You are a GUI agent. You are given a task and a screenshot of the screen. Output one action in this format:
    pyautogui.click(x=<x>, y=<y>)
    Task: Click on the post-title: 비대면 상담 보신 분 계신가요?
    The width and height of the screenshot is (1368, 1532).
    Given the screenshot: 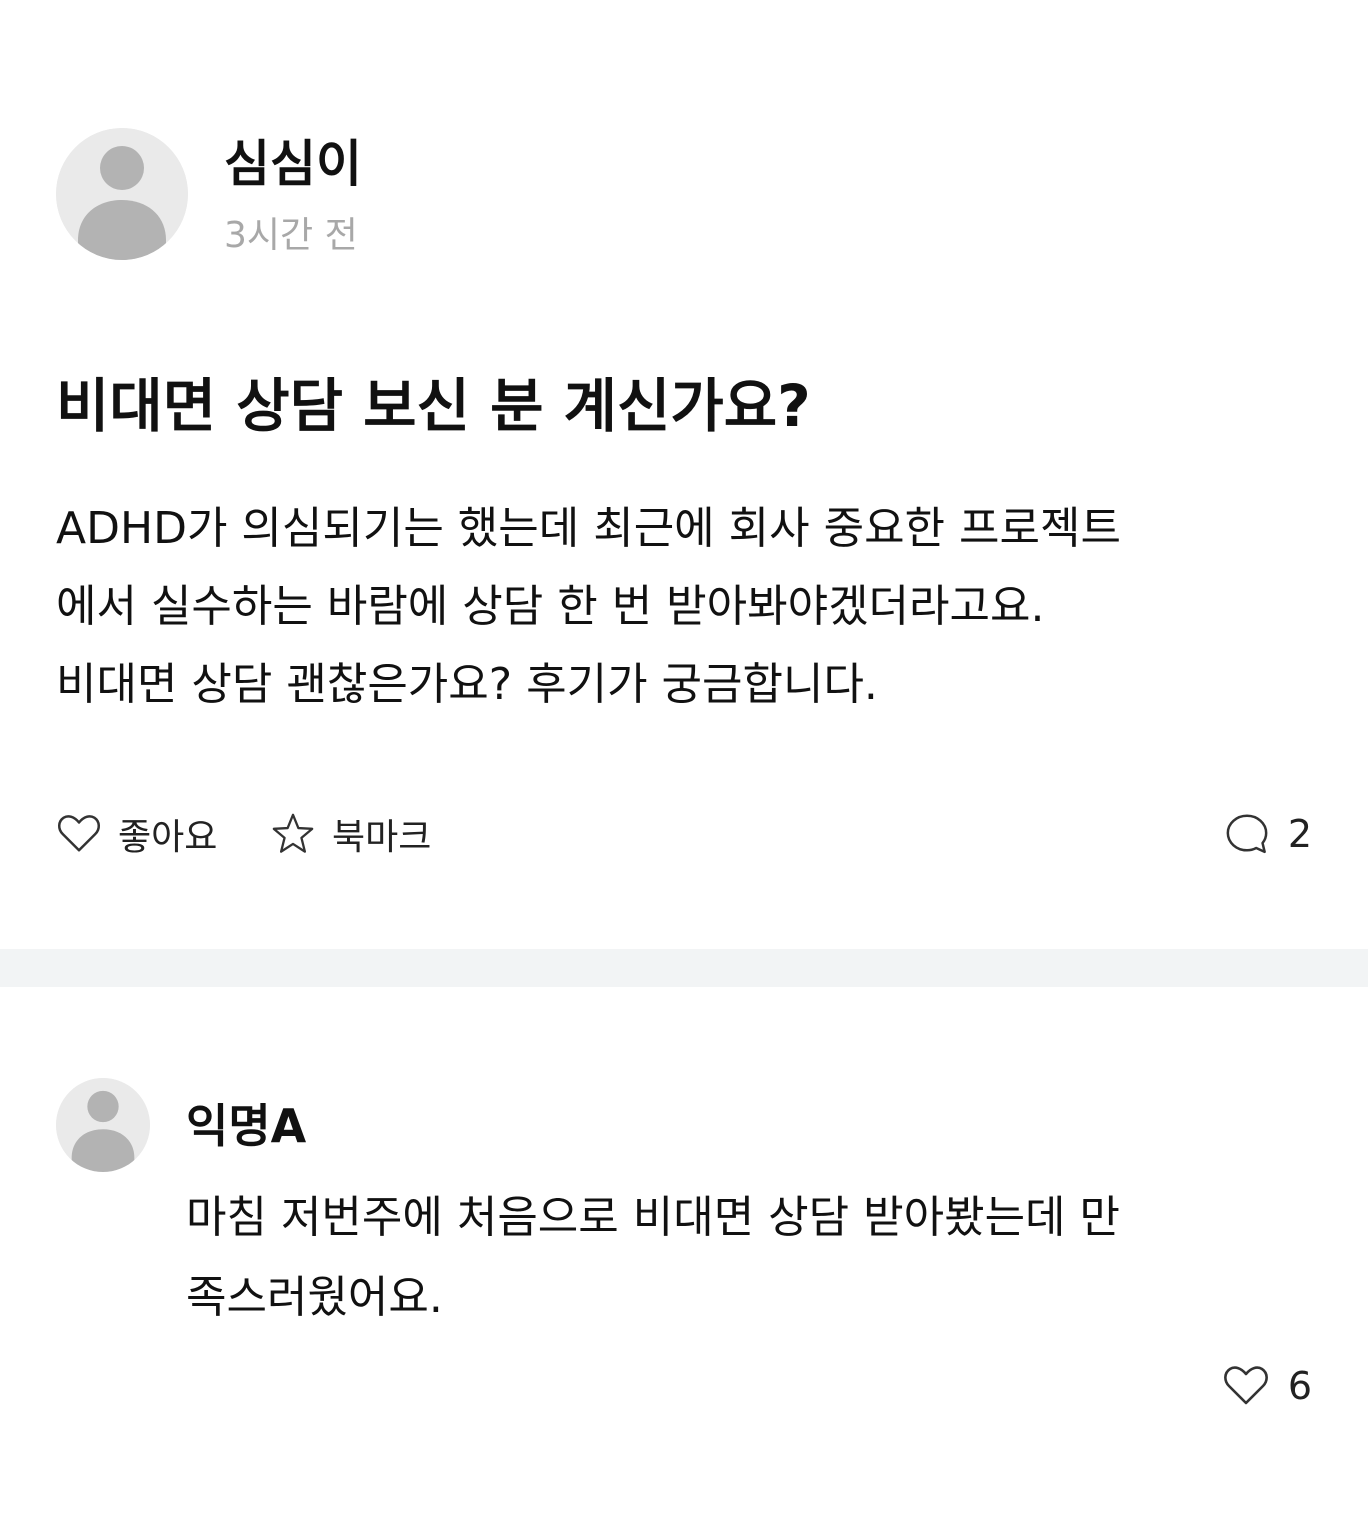 What is the action you would take?
    pyautogui.click(x=433, y=406)
    